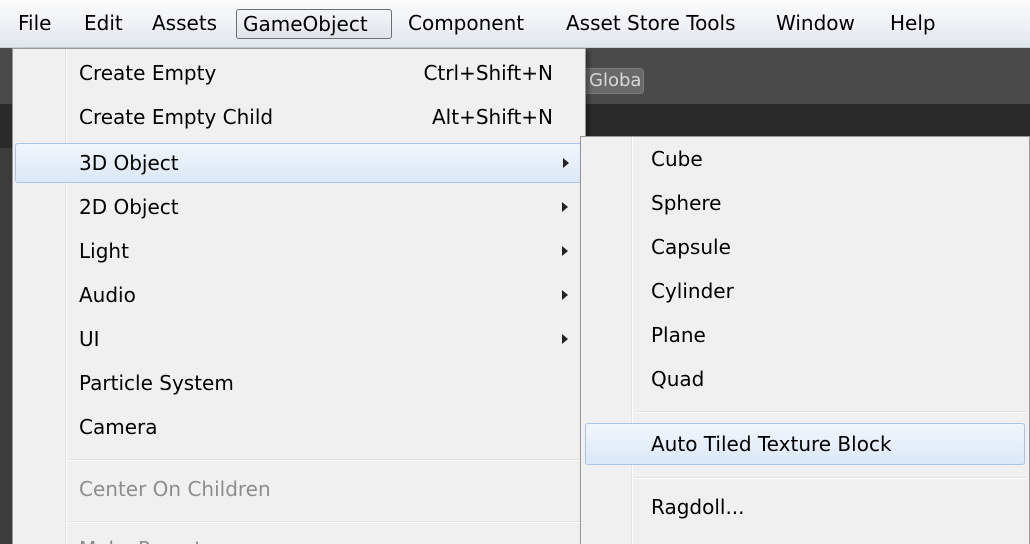  Describe the element at coordinates (299, 537) in the screenshot. I see `menu-item-make-parent: Make Parent` at that location.